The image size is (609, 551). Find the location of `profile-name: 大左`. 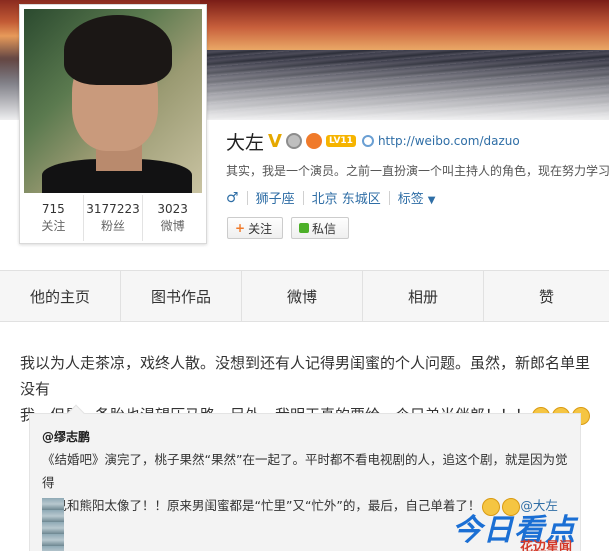

profile-name: 大左 is located at coordinates (245, 142).